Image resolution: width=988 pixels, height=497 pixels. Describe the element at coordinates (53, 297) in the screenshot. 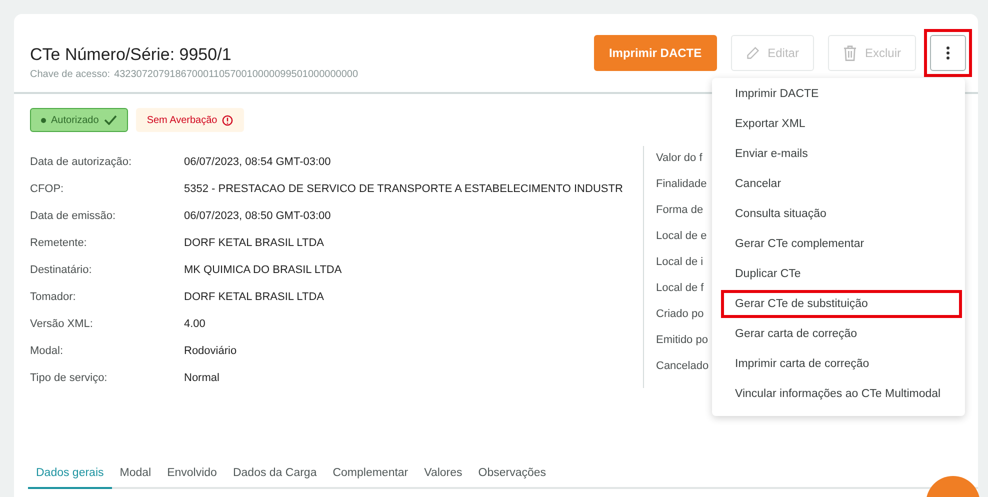

I see `field-label: Tomador:` at that location.